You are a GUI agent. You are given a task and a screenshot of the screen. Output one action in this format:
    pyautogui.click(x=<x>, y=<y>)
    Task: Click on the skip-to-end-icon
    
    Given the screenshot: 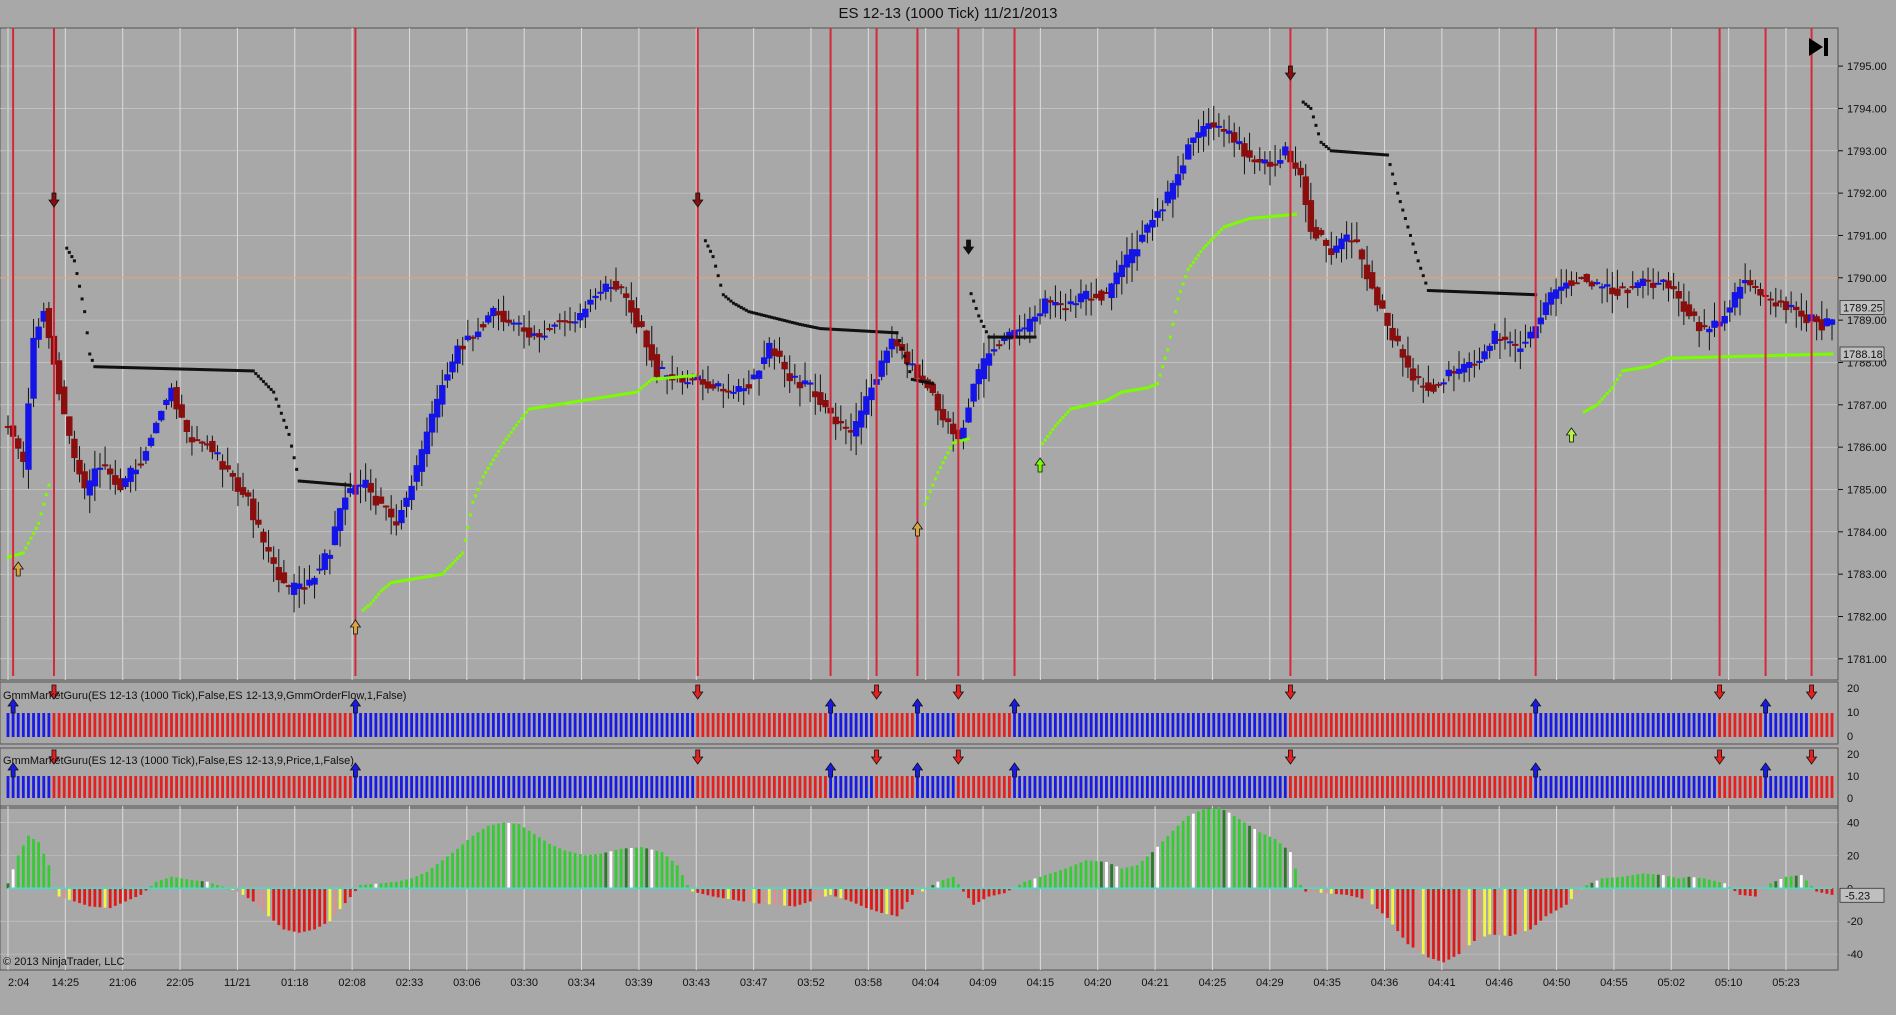 What is the action you would take?
    pyautogui.click(x=1819, y=47)
    